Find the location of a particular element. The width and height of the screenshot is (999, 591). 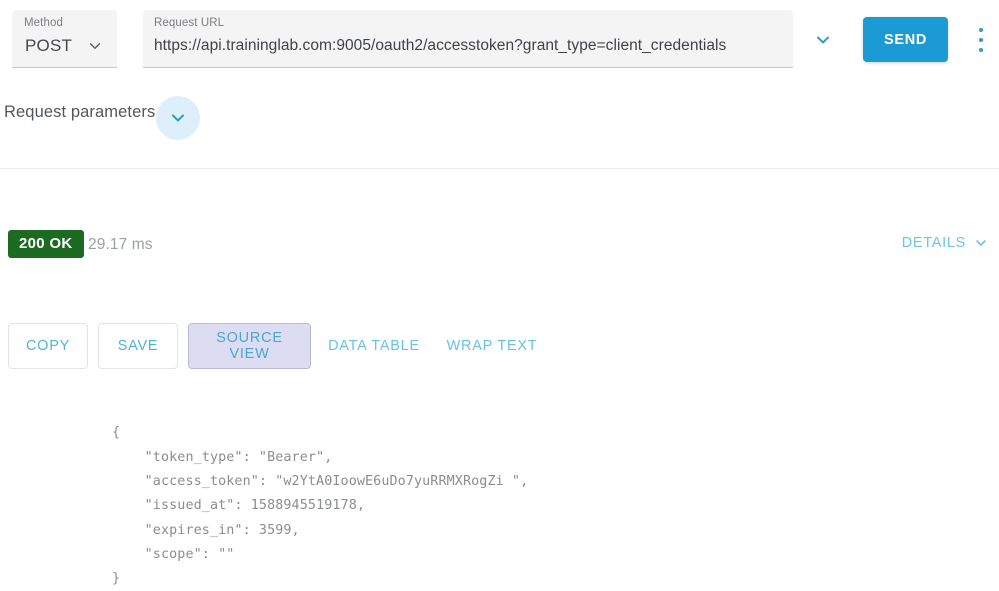

section-divider is located at coordinates (499, 168).